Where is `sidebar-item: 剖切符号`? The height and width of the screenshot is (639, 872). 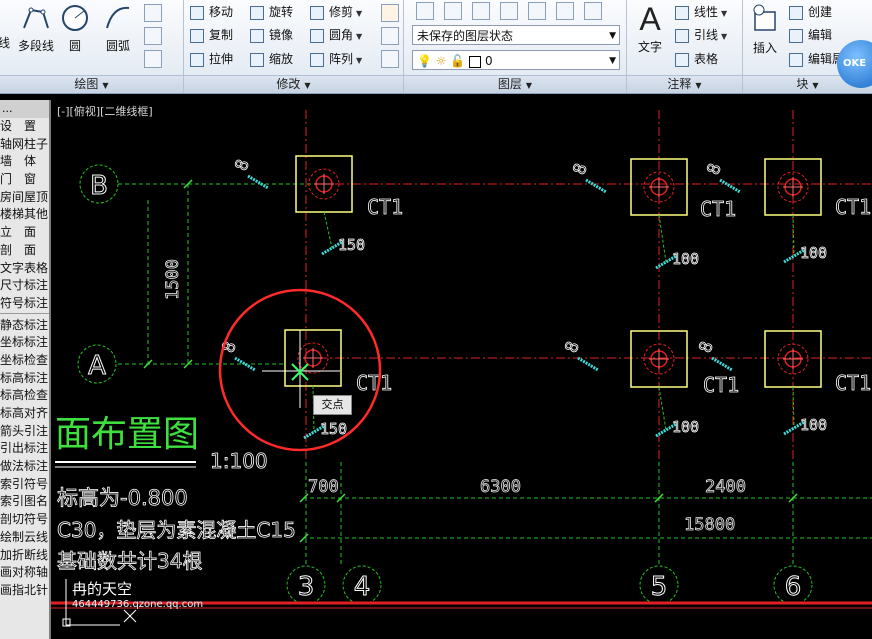
sidebar-item: 剖切符号 is located at coordinates (24, 520).